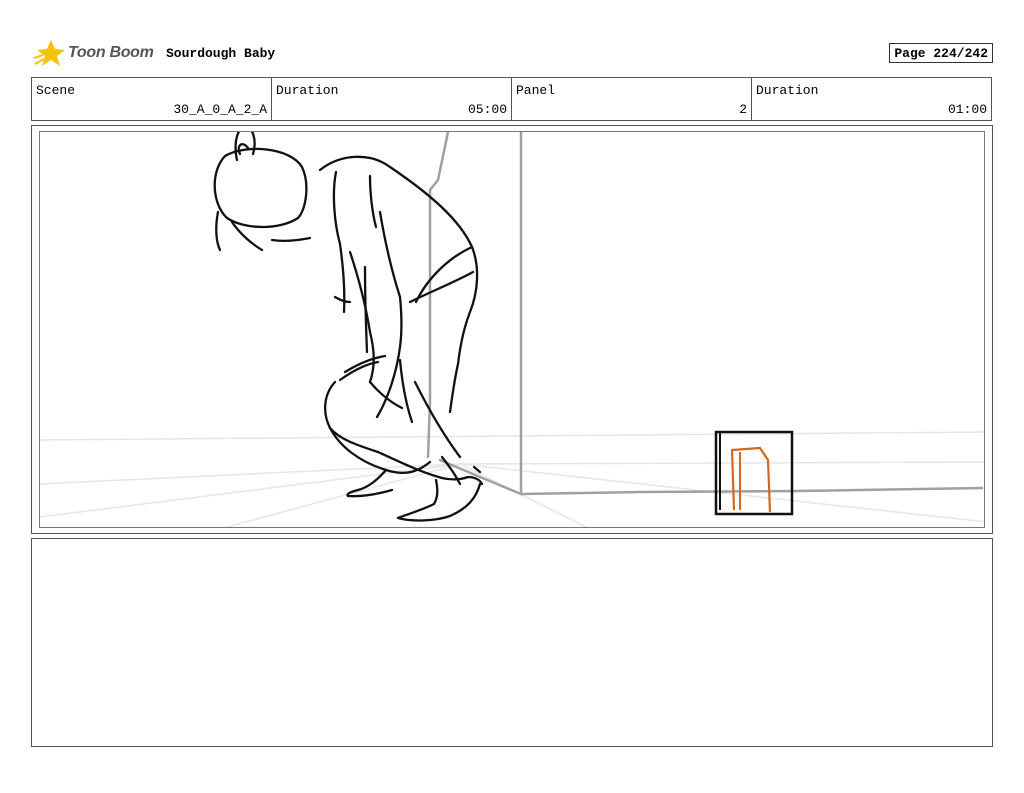  I want to click on page-number: Page 224/242, so click(941, 53).